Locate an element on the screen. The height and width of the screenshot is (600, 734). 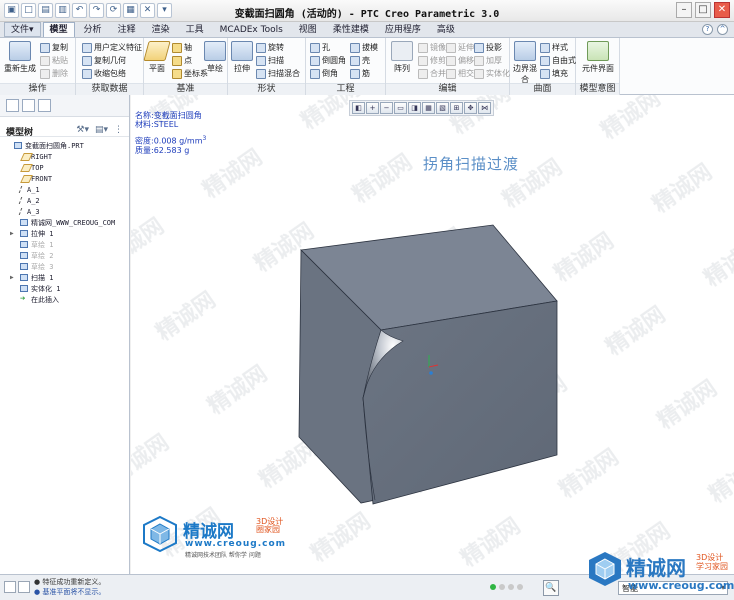
group-label-shapes: 形状 is located at coordinates (266, 89).